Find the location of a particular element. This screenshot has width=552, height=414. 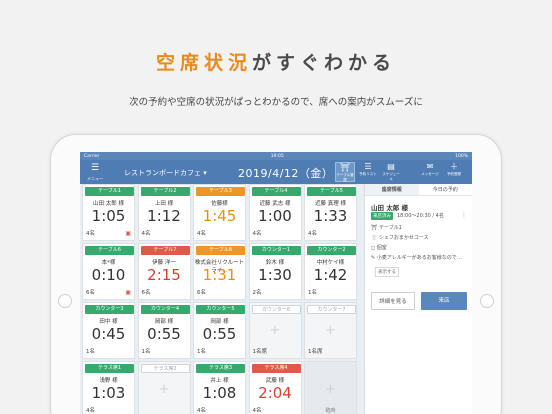

seat-type: 個室 is located at coordinates (381, 248).